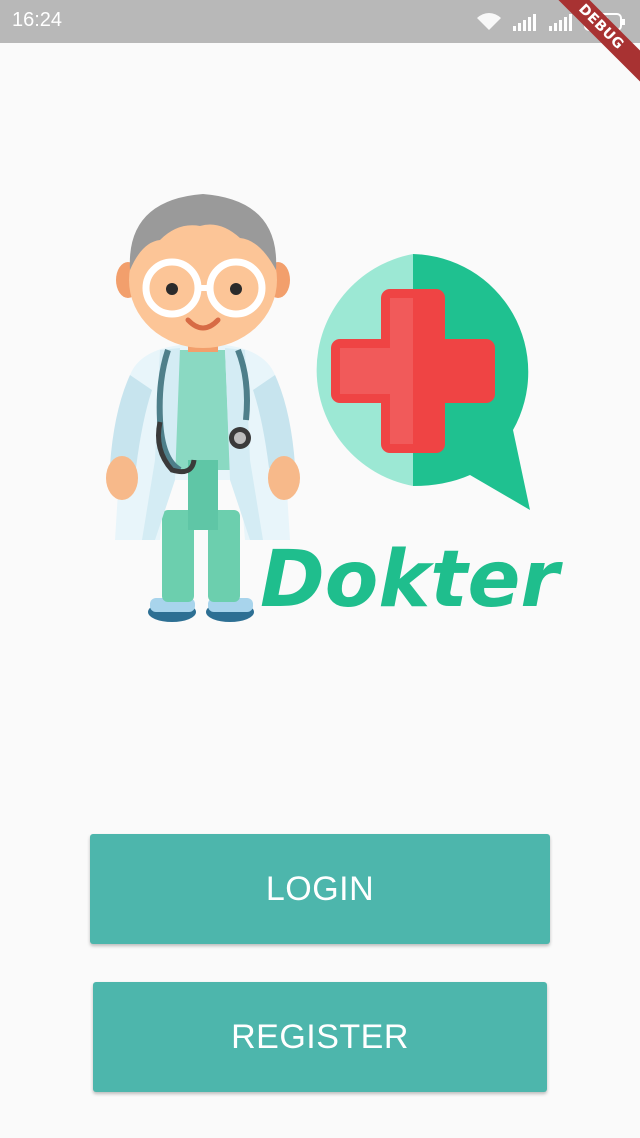 The image size is (640, 1138). I want to click on debug-banner: DEBUG, so click(585, 55).